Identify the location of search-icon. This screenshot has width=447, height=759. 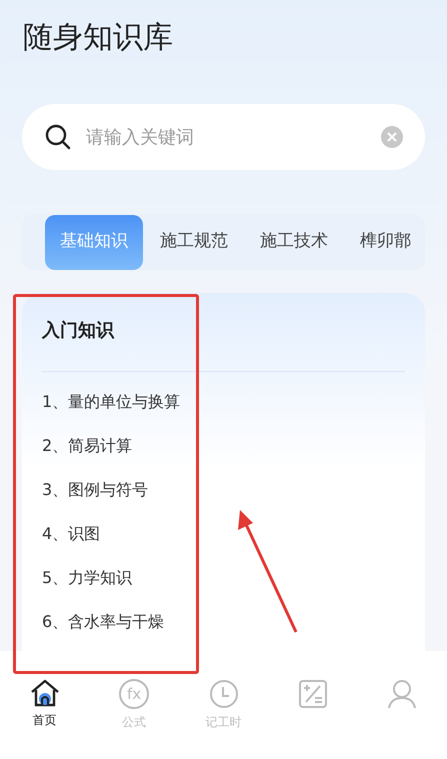
(58, 137).